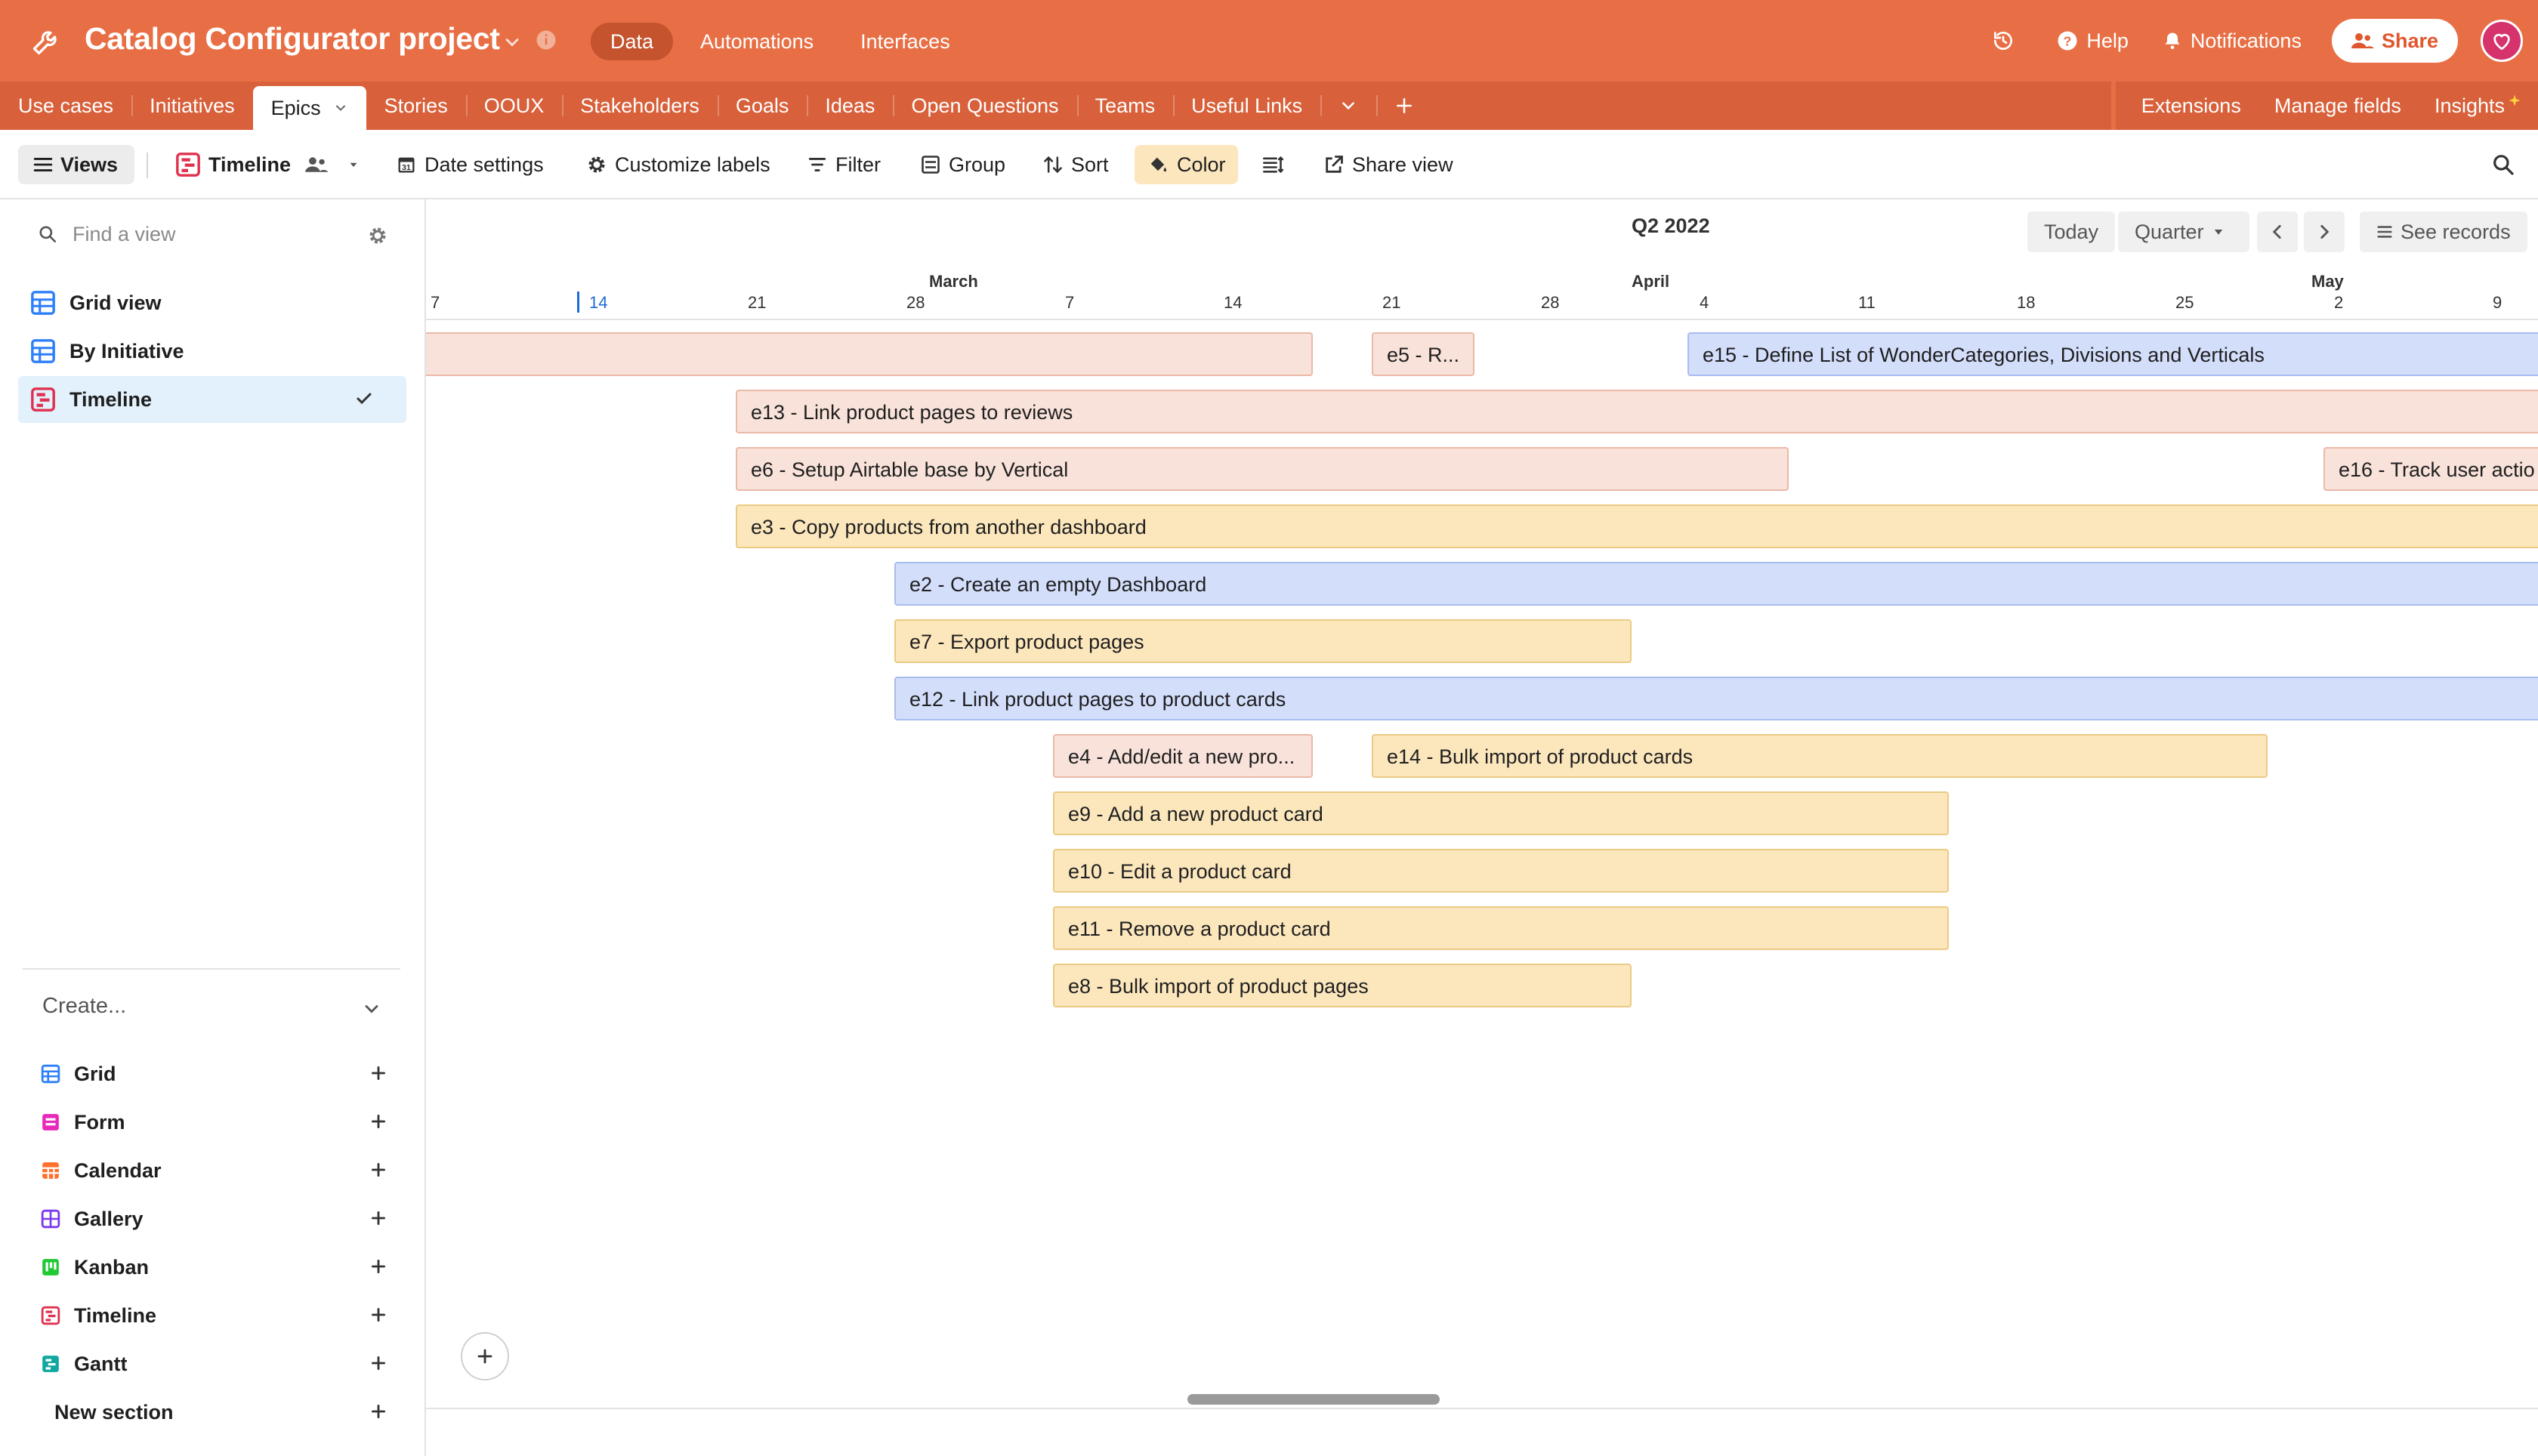 The image size is (2538, 1456). What do you see at coordinates (2007, 41) in the screenshot?
I see `history-button` at bounding box center [2007, 41].